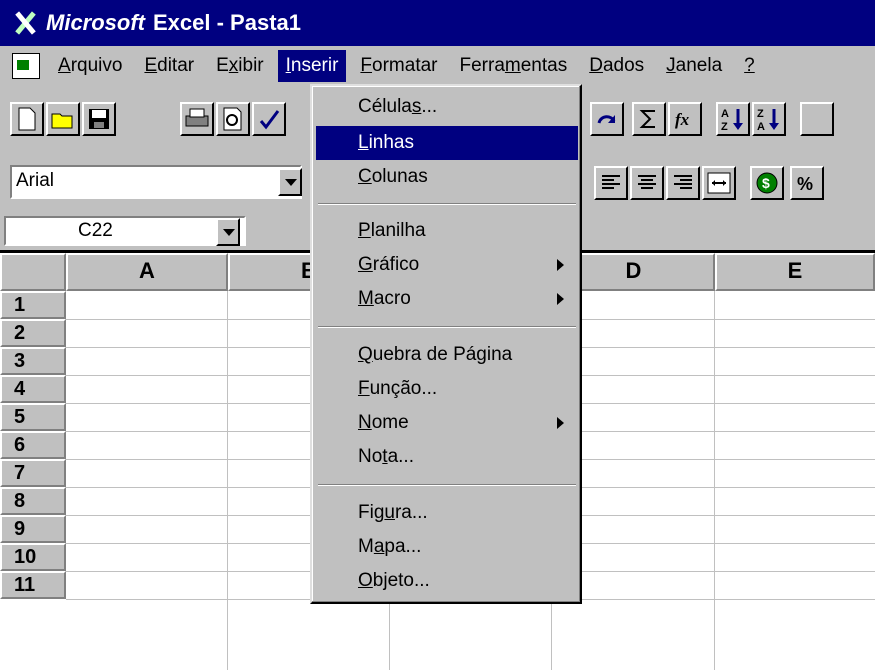  Describe the element at coordinates (447, 355) in the screenshot. I see `menu-item-quebra-de-pagina: Quebra de Página` at that location.